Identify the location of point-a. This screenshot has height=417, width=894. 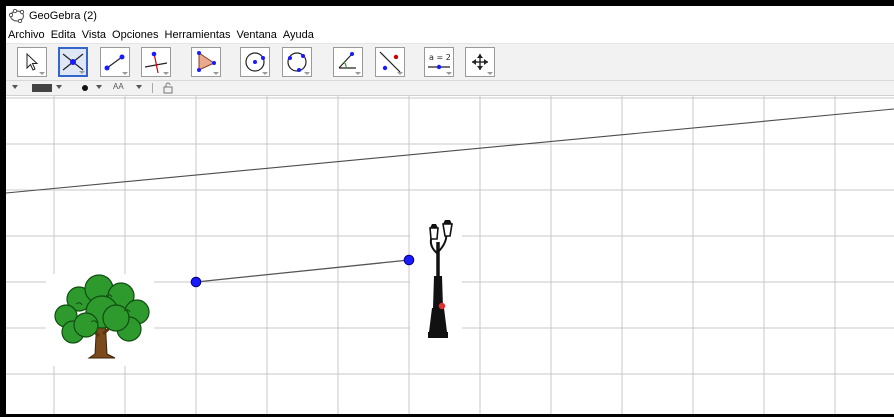
(196, 282).